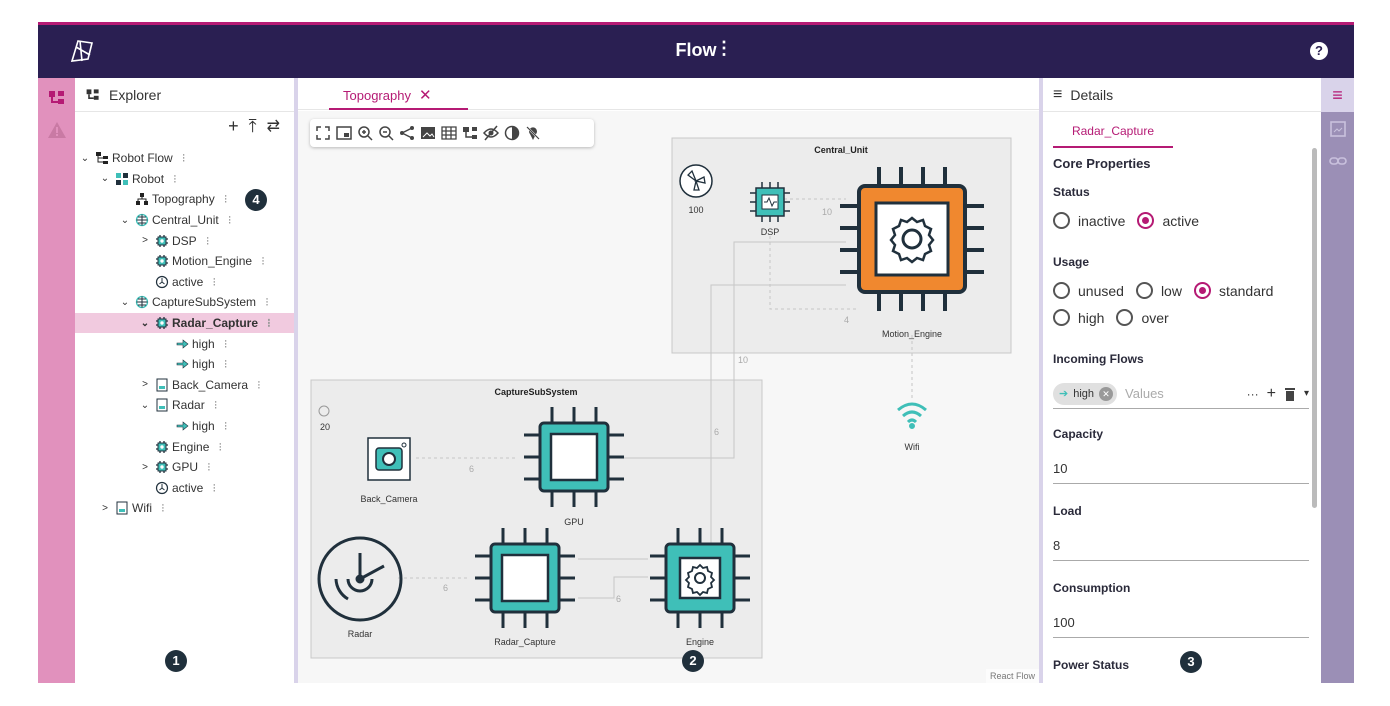 The width and height of the screenshot is (1390, 706). What do you see at coordinates (1181, 623) in the screenshot?
I see `consumption-field: 100` at bounding box center [1181, 623].